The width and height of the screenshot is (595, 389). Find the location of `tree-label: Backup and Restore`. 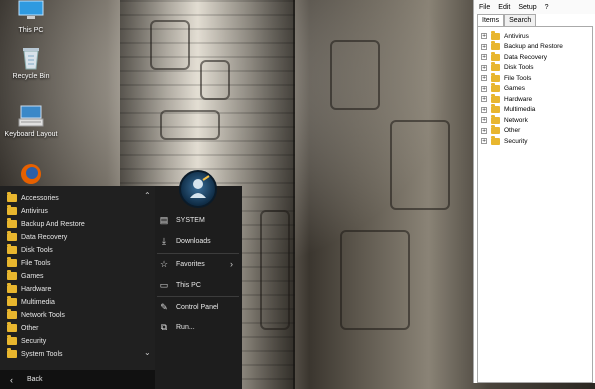

tree-label: Backup and Restore is located at coordinates (533, 46).